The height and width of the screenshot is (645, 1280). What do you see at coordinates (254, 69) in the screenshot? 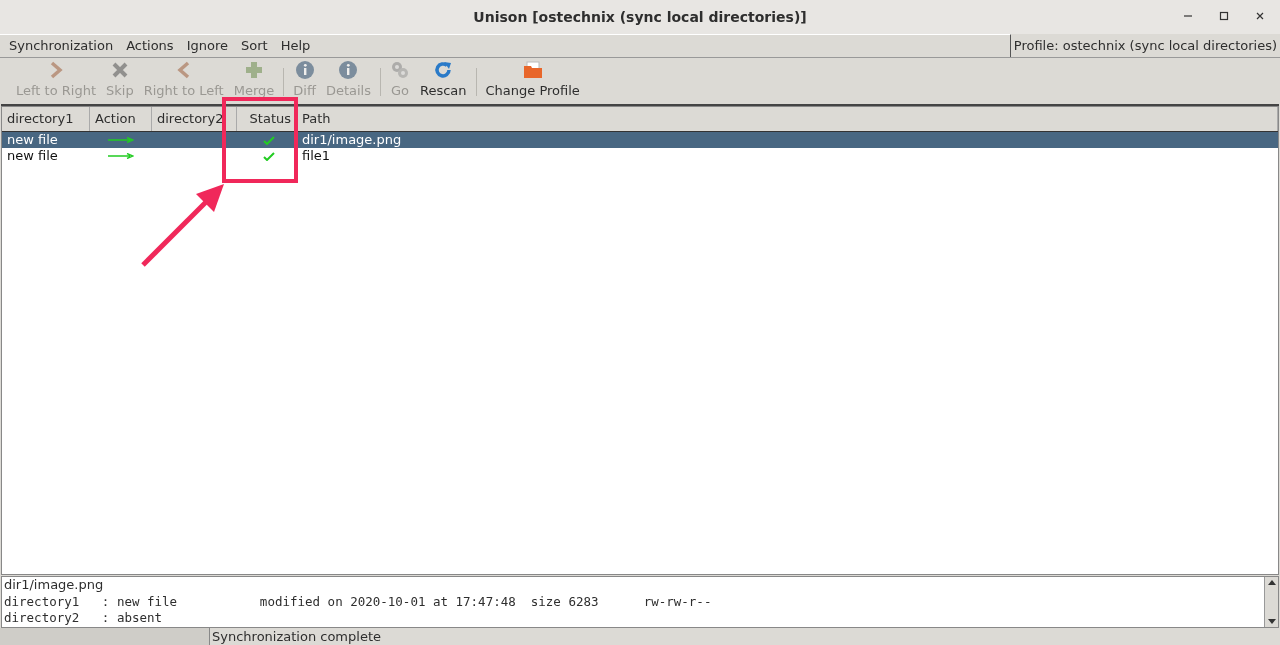
I see `plus-icon` at bounding box center [254, 69].